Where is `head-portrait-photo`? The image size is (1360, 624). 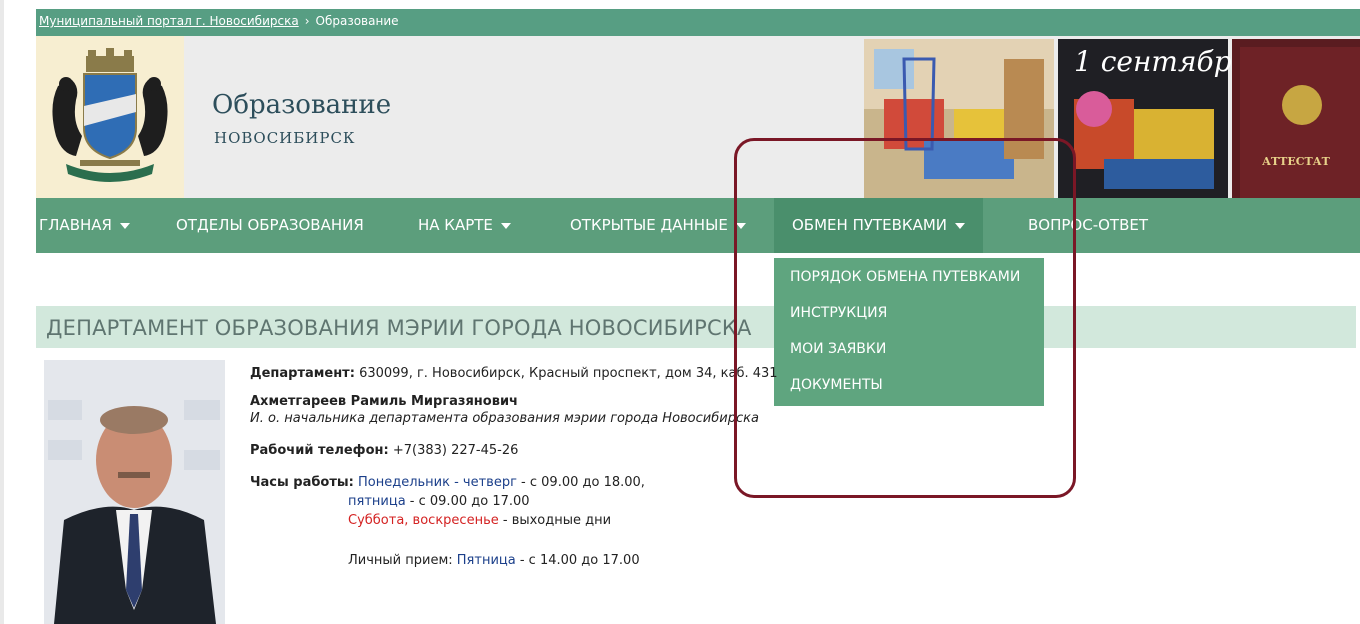
head-portrait-photo is located at coordinates (134, 492).